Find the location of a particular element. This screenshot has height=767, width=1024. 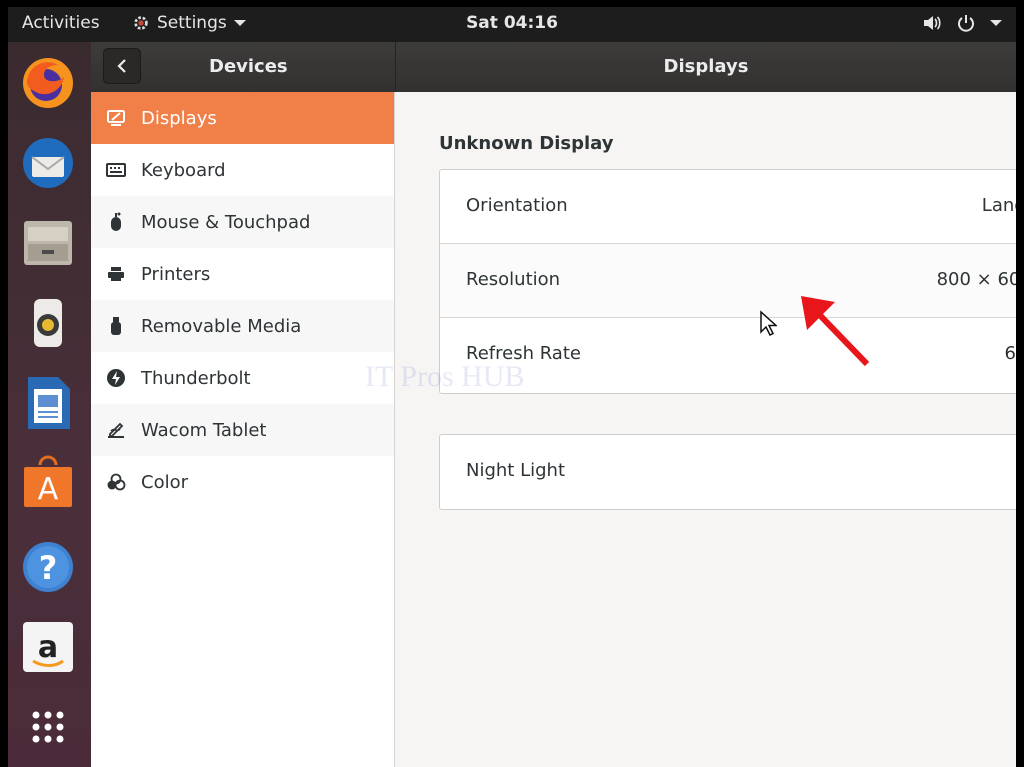

dock: A ? a is located at coordinates (49, 404).